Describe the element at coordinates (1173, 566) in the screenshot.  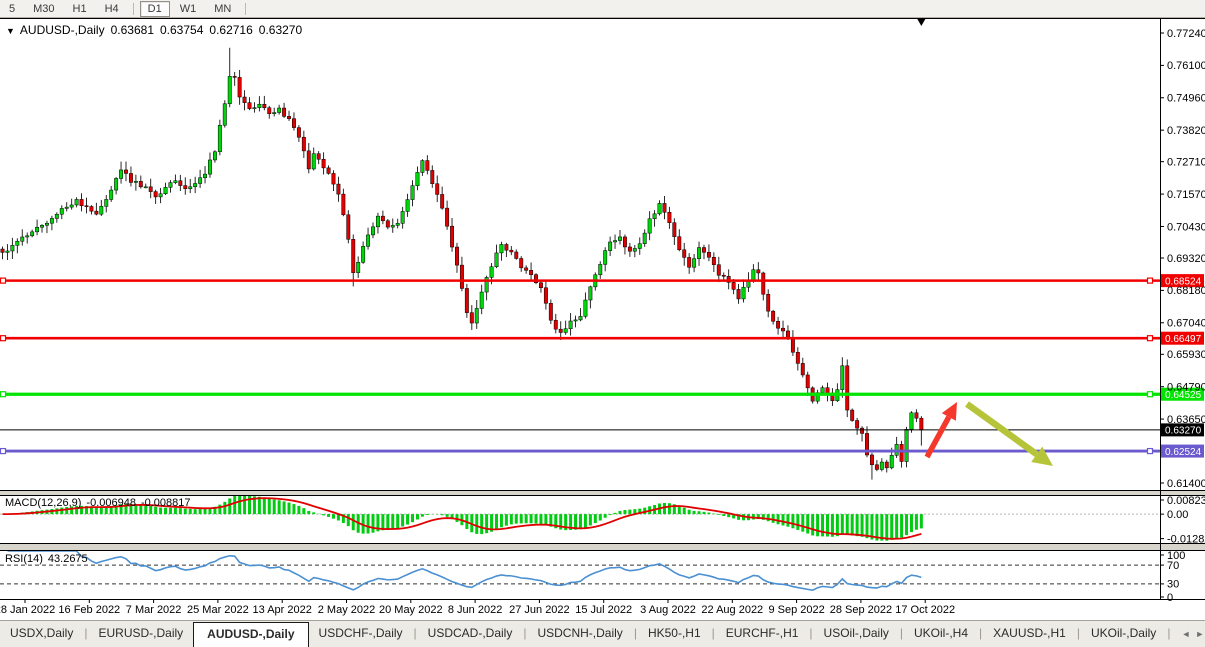
I see `svg-text: 70` at that location.